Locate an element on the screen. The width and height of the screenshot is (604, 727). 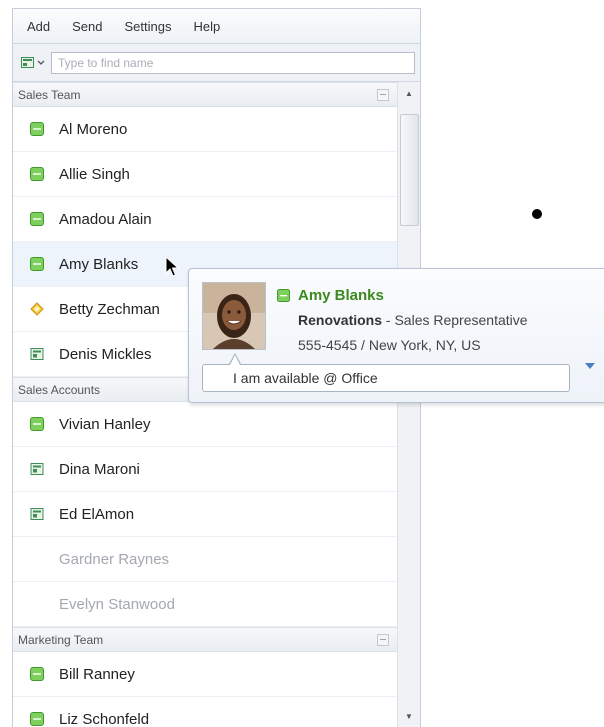
group-title: Marketing Team is located at coordinates (60, 640).